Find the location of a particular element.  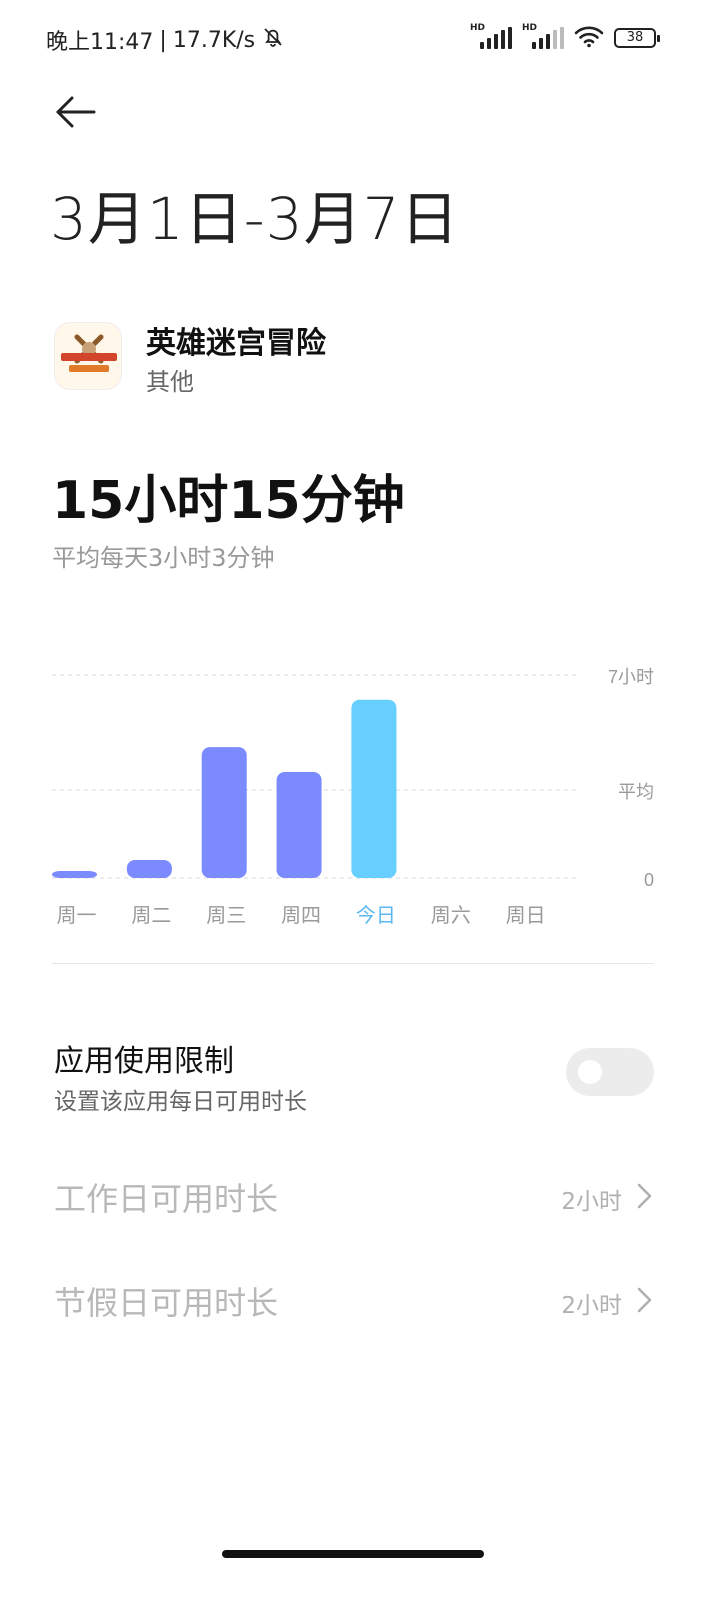

y-tick-label: 0 is located at coordinates (649, 880).